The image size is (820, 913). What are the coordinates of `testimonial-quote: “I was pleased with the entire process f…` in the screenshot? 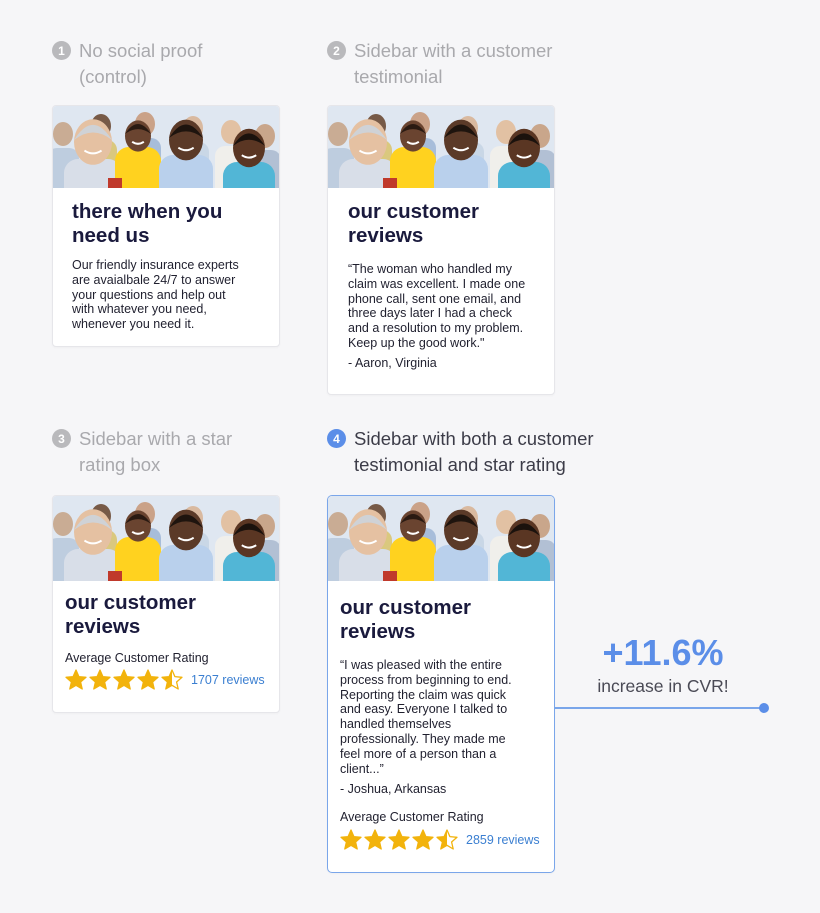 It's located at (447, 717).